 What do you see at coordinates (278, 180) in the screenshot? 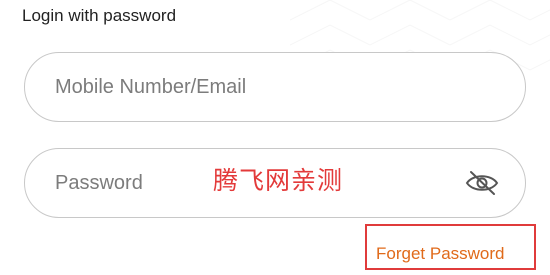
I see `watermark-text: 腾飞网亲测` at bounding box center [278, 180].